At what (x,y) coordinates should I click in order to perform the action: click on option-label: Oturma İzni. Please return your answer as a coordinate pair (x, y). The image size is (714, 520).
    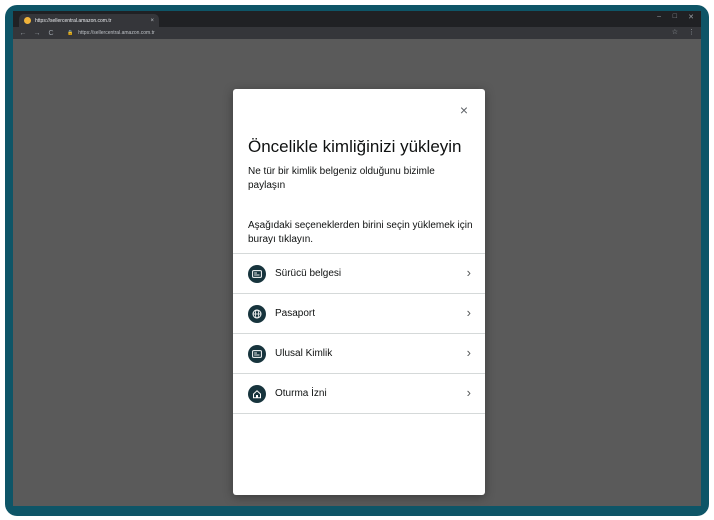
    Looking at the image, I should click on (301, 393).